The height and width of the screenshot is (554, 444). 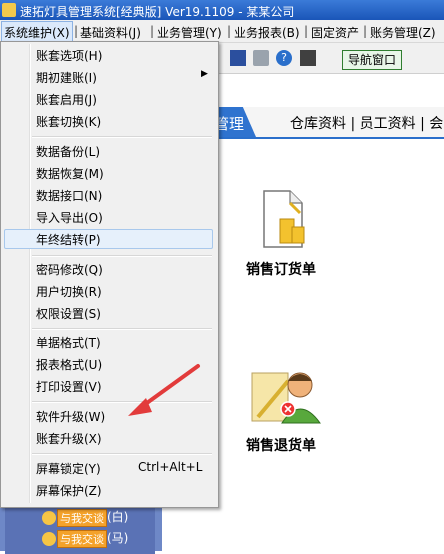 I want to click on menu-item-change-password: 密码修改(Q), so click(x=108, y=269).